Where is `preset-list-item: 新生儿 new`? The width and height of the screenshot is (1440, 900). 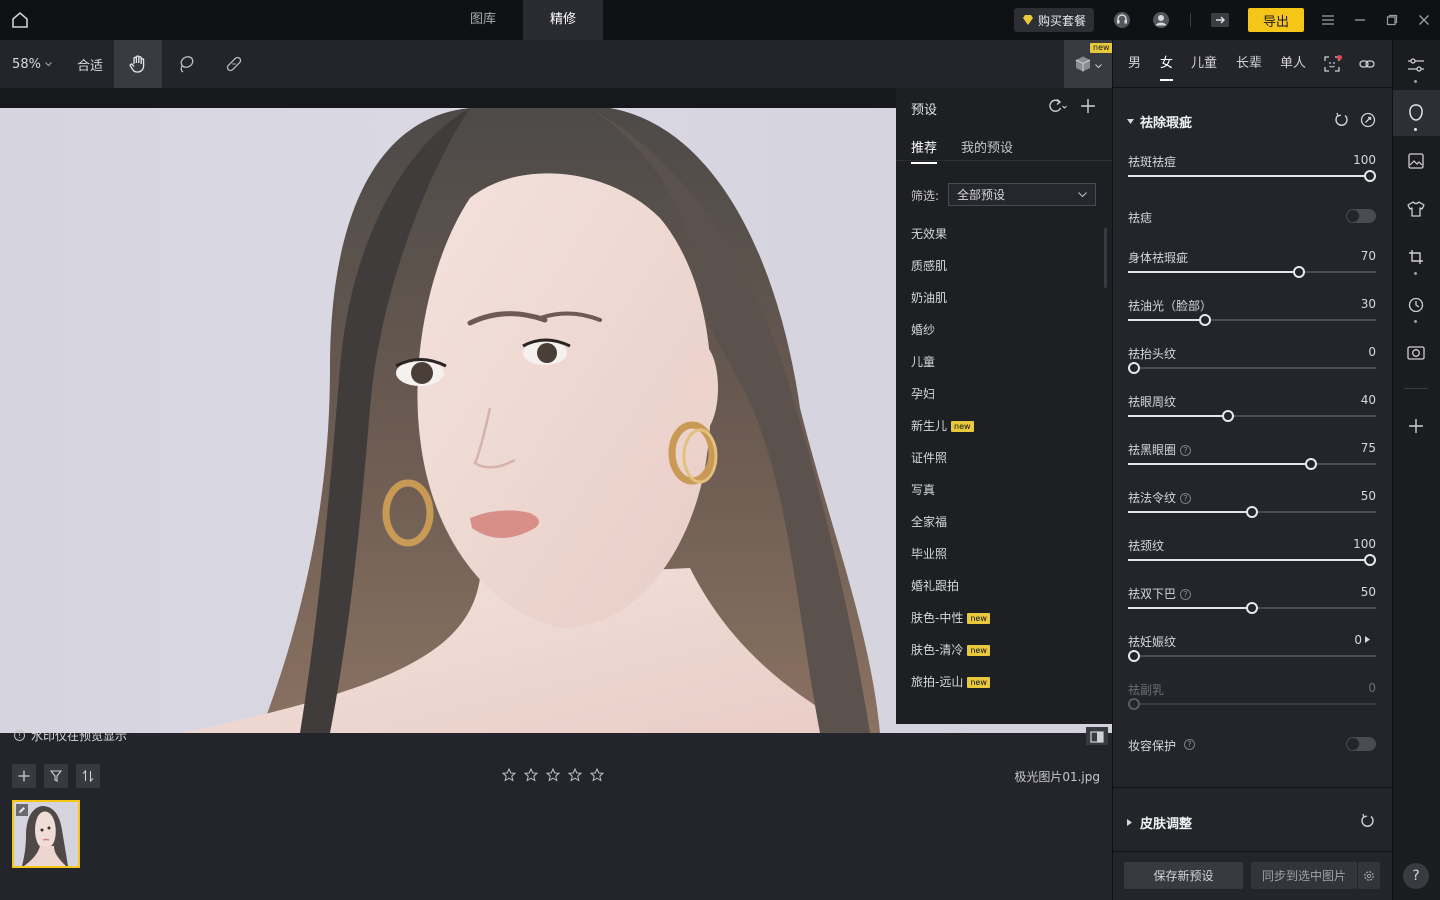 preset-list-item: 新生儿 new is located at coordinates (942, 426).